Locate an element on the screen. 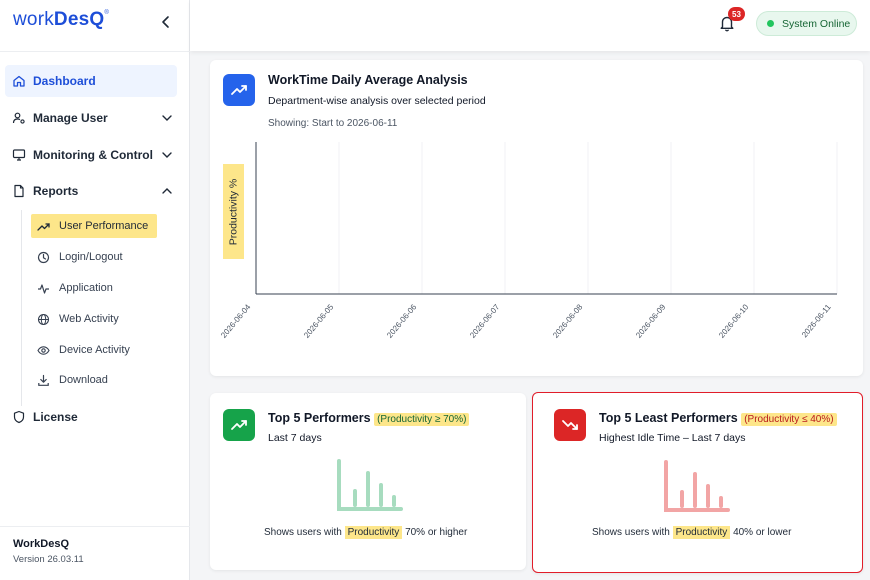  globe-icon is located at coordinates (43, 319).